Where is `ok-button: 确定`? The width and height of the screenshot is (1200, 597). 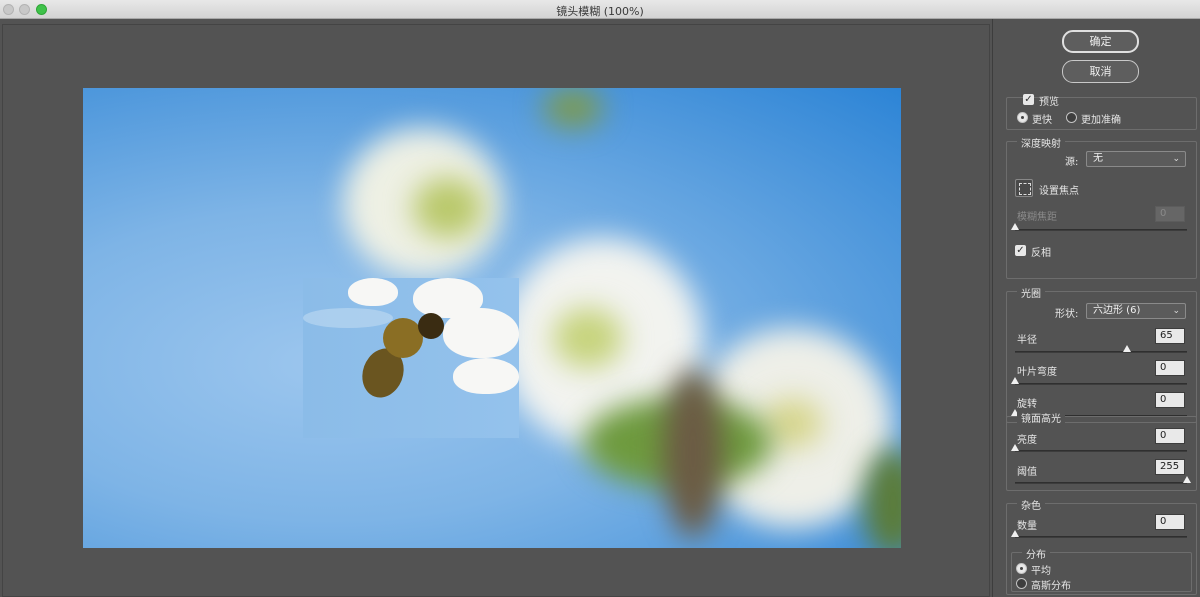 ok-button: 确定 is located at coordinates (1100, 41).